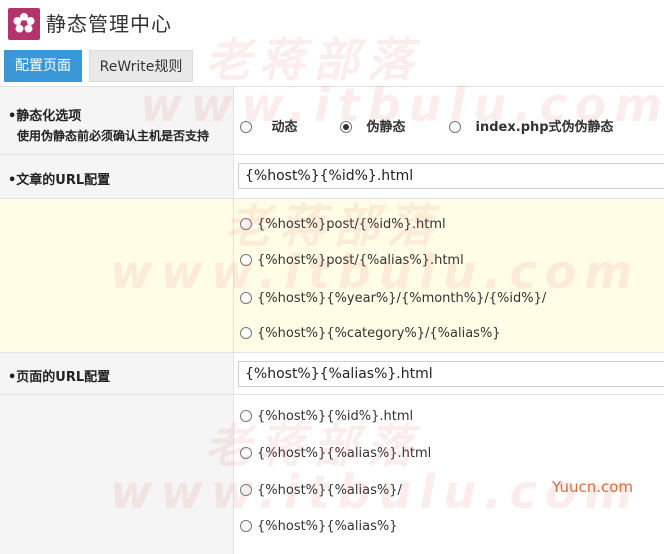 The image size is (664, 554). I want to click on header: 静态管理中心, so click(332, 24).